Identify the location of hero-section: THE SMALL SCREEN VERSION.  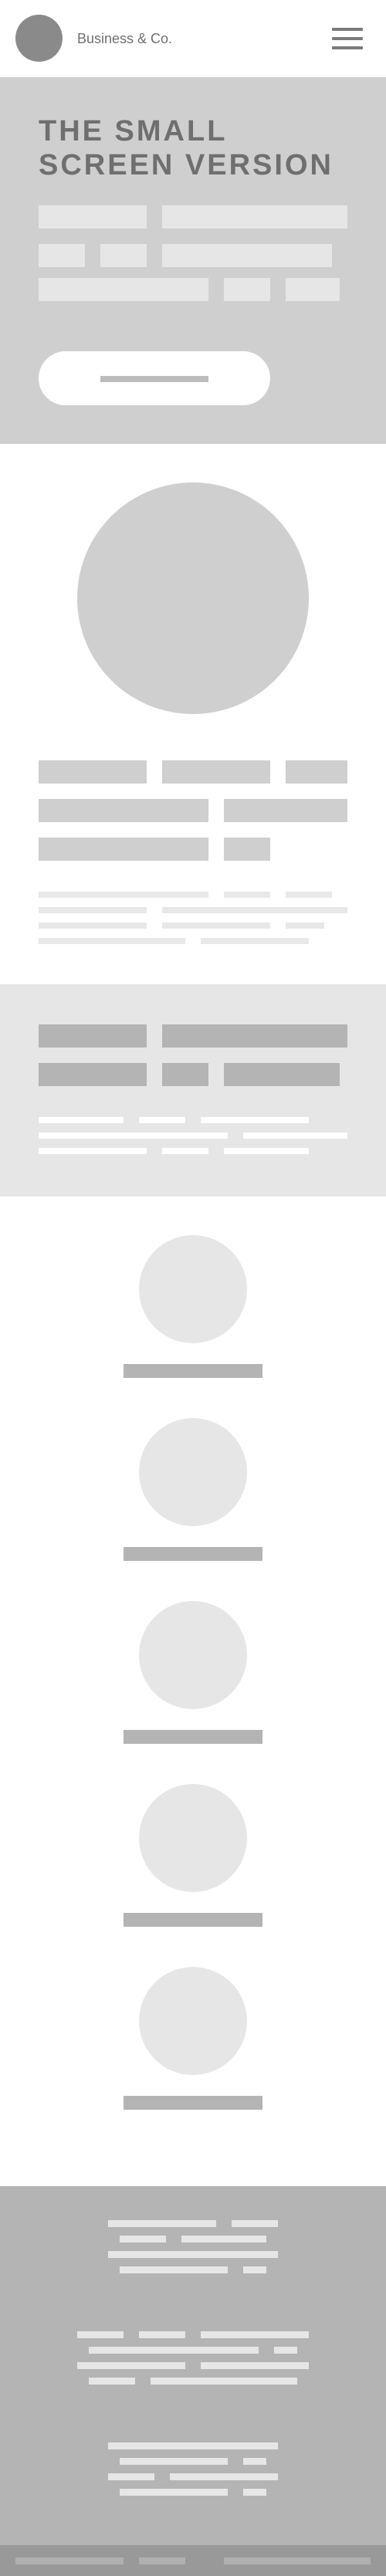
(193, 261).